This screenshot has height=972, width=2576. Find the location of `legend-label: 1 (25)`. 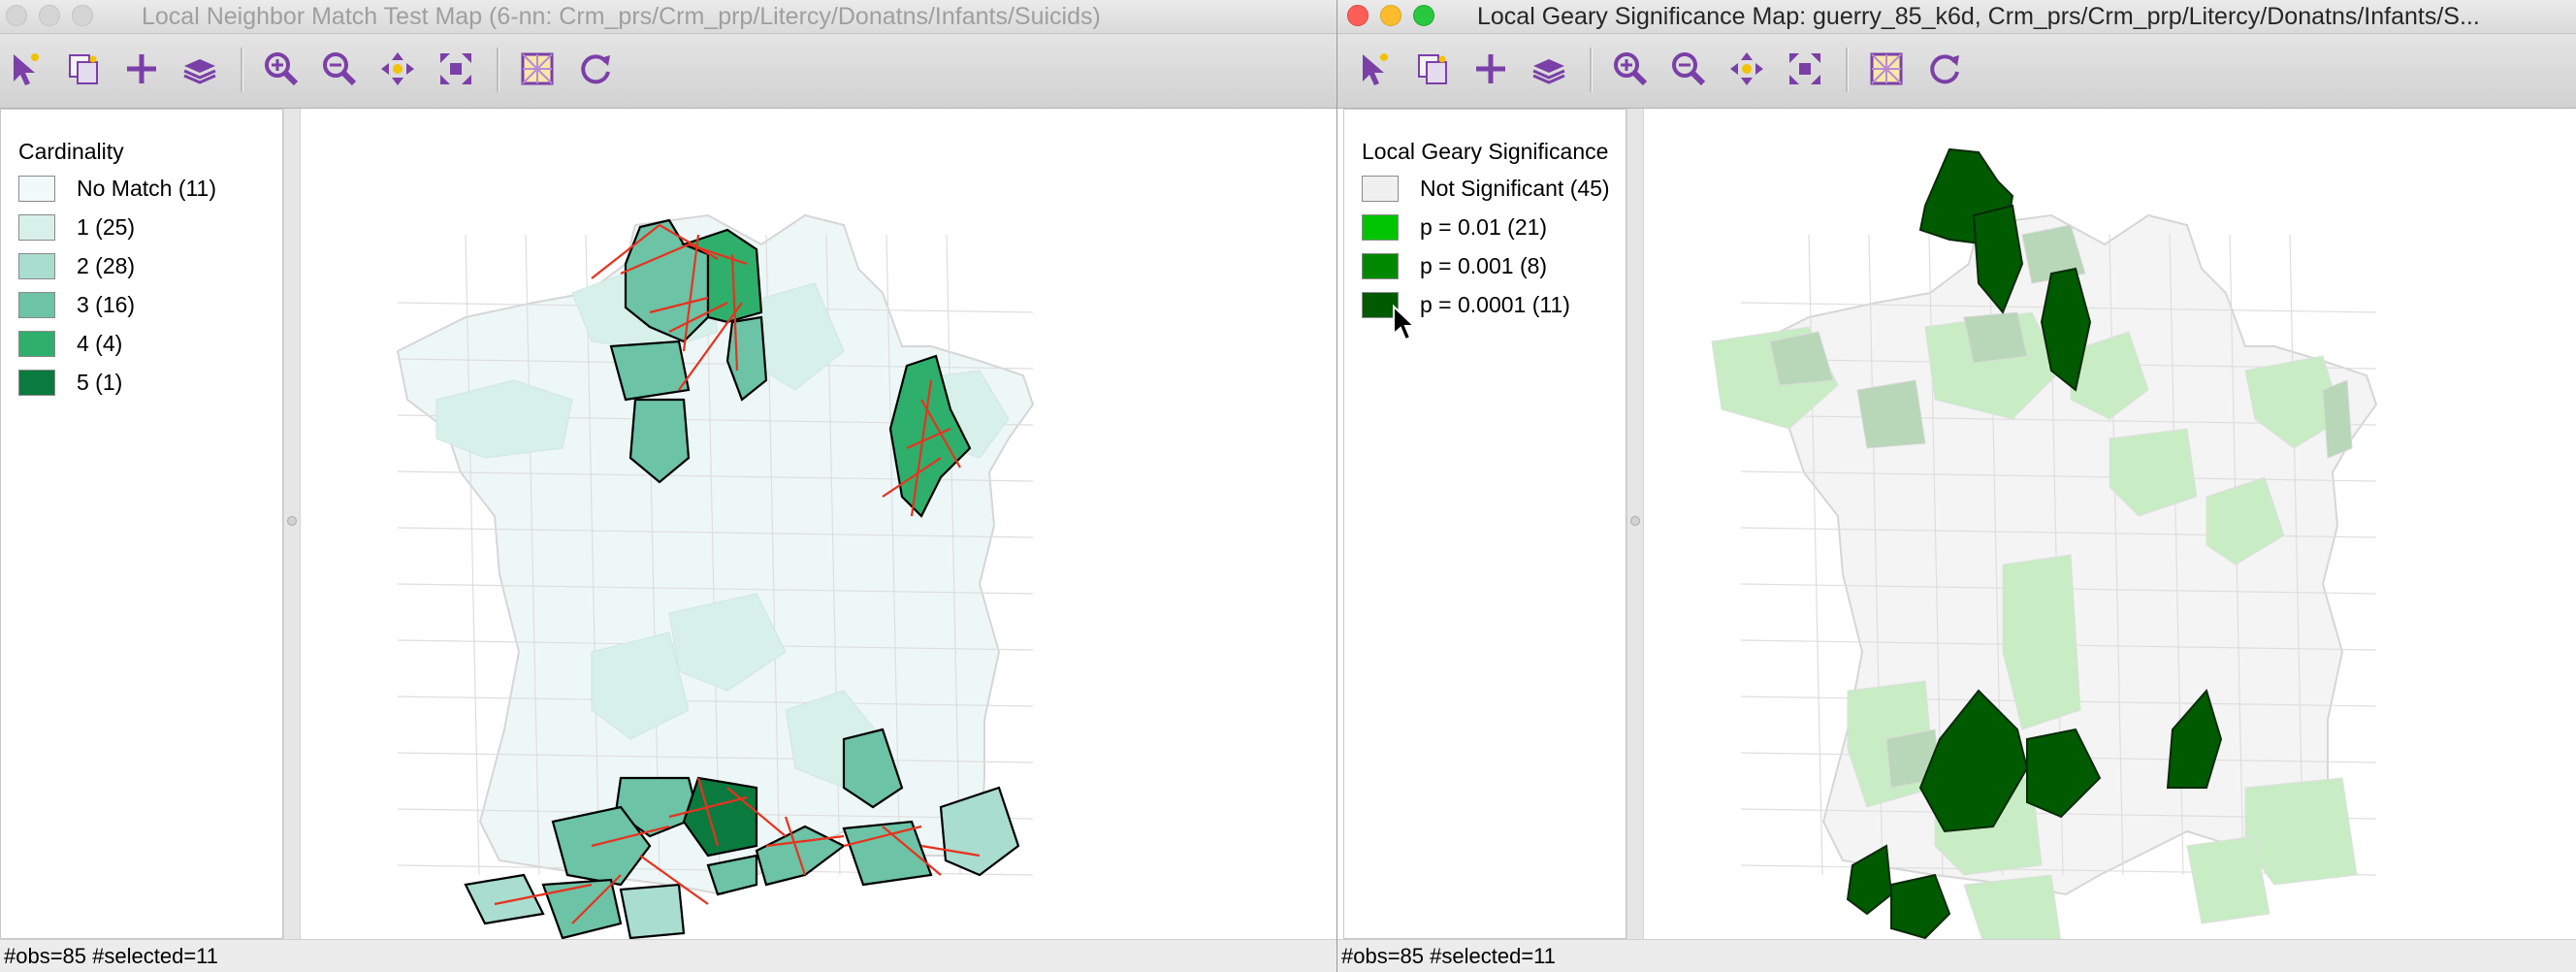

legend-label: 1 (25) is located at coordinates (106, 226).